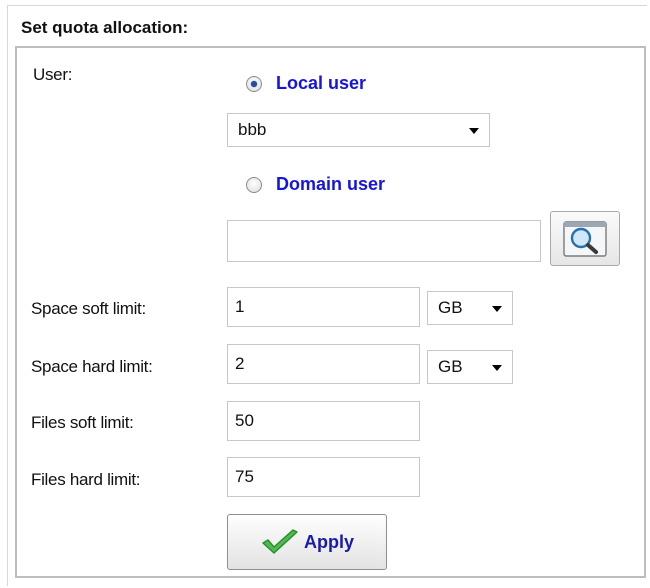 The height and width of the screenshot is (588, 650). What do you see at coordinates (240, 363) in the screenshot?
I see `space-hard-limit-value: 2` at bounding box center [240, 363].